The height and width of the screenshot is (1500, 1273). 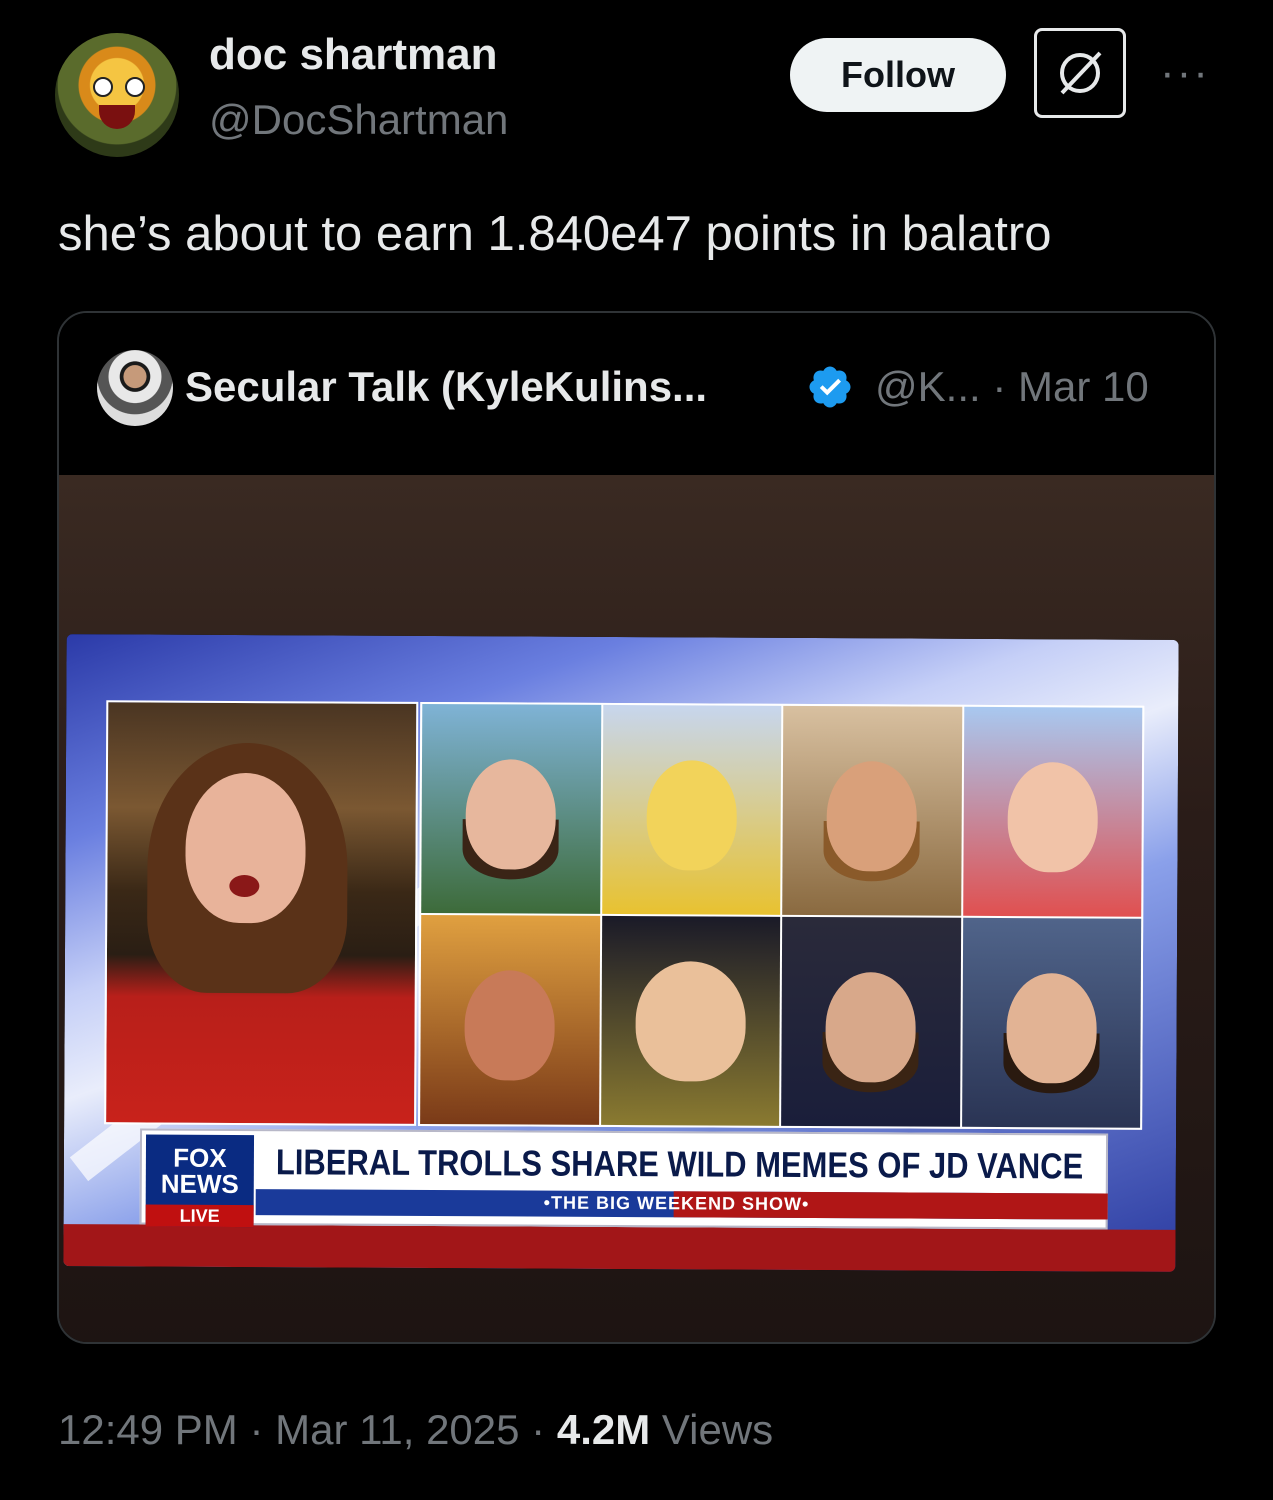 What do you see at coordinates (117, 95) in the screenshot?
I see `author-avatar` at bounding box center [117, 95].